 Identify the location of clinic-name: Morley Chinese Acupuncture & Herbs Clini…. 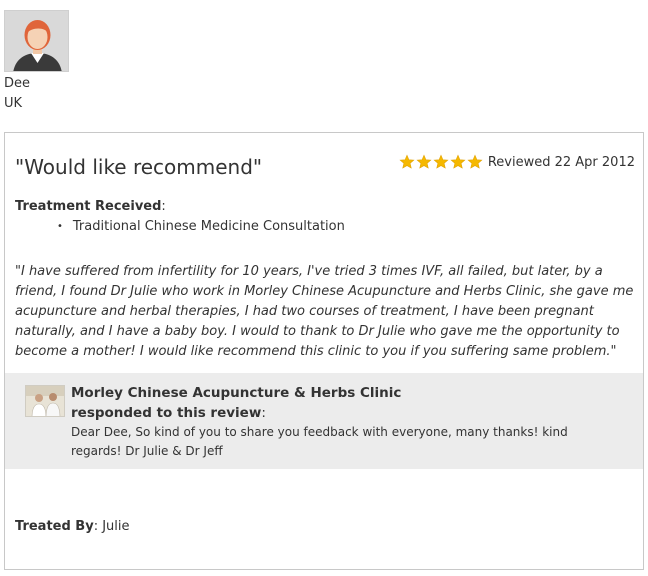
(236, 393).